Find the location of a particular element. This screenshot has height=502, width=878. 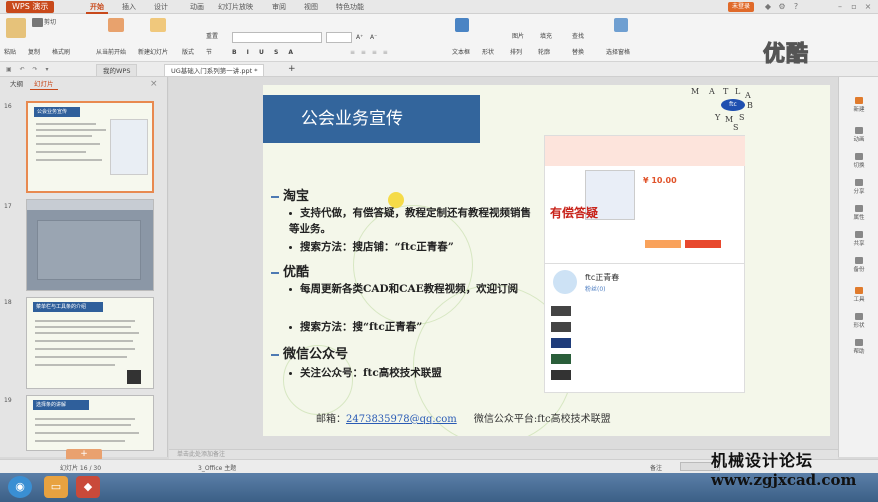

bullet-item: 支持代做，有偿答疑，教程定制还有教程视频销售等业务。 is located at coordinates (414, 221).